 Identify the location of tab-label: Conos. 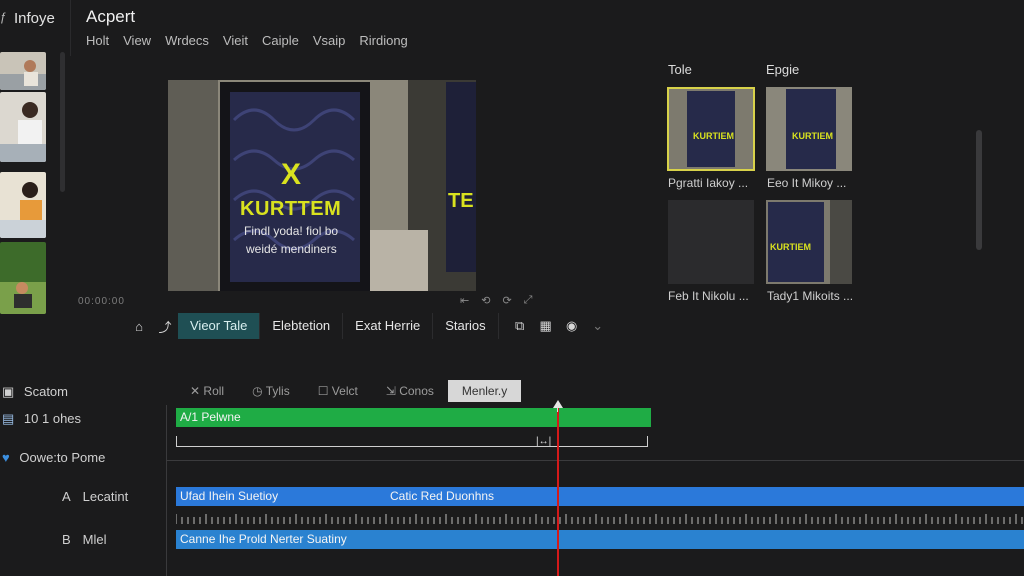
(416, 391).